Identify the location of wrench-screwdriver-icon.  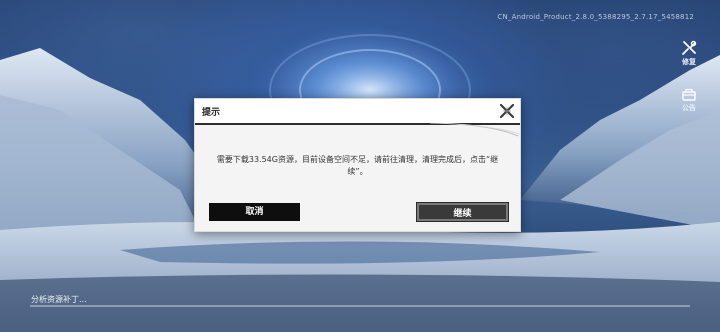
(689, 47).